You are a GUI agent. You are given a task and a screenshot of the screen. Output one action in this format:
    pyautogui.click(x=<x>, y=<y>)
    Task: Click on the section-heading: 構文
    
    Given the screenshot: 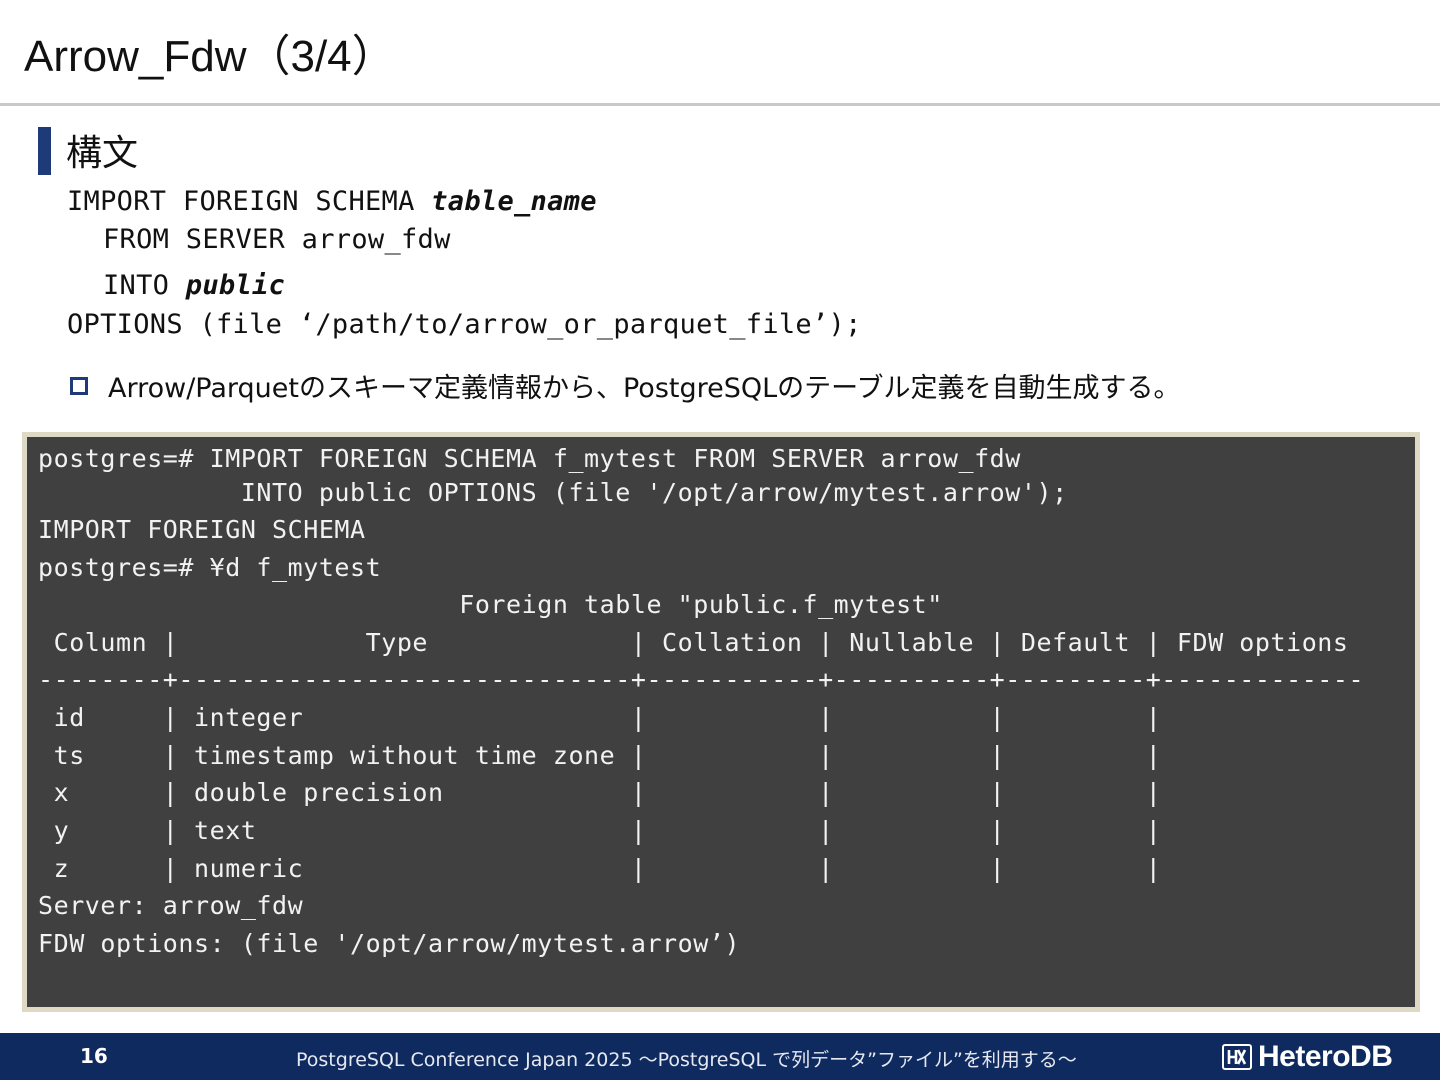 What is the action you would take?
    pyautogui.click(x=102, y=153)
    